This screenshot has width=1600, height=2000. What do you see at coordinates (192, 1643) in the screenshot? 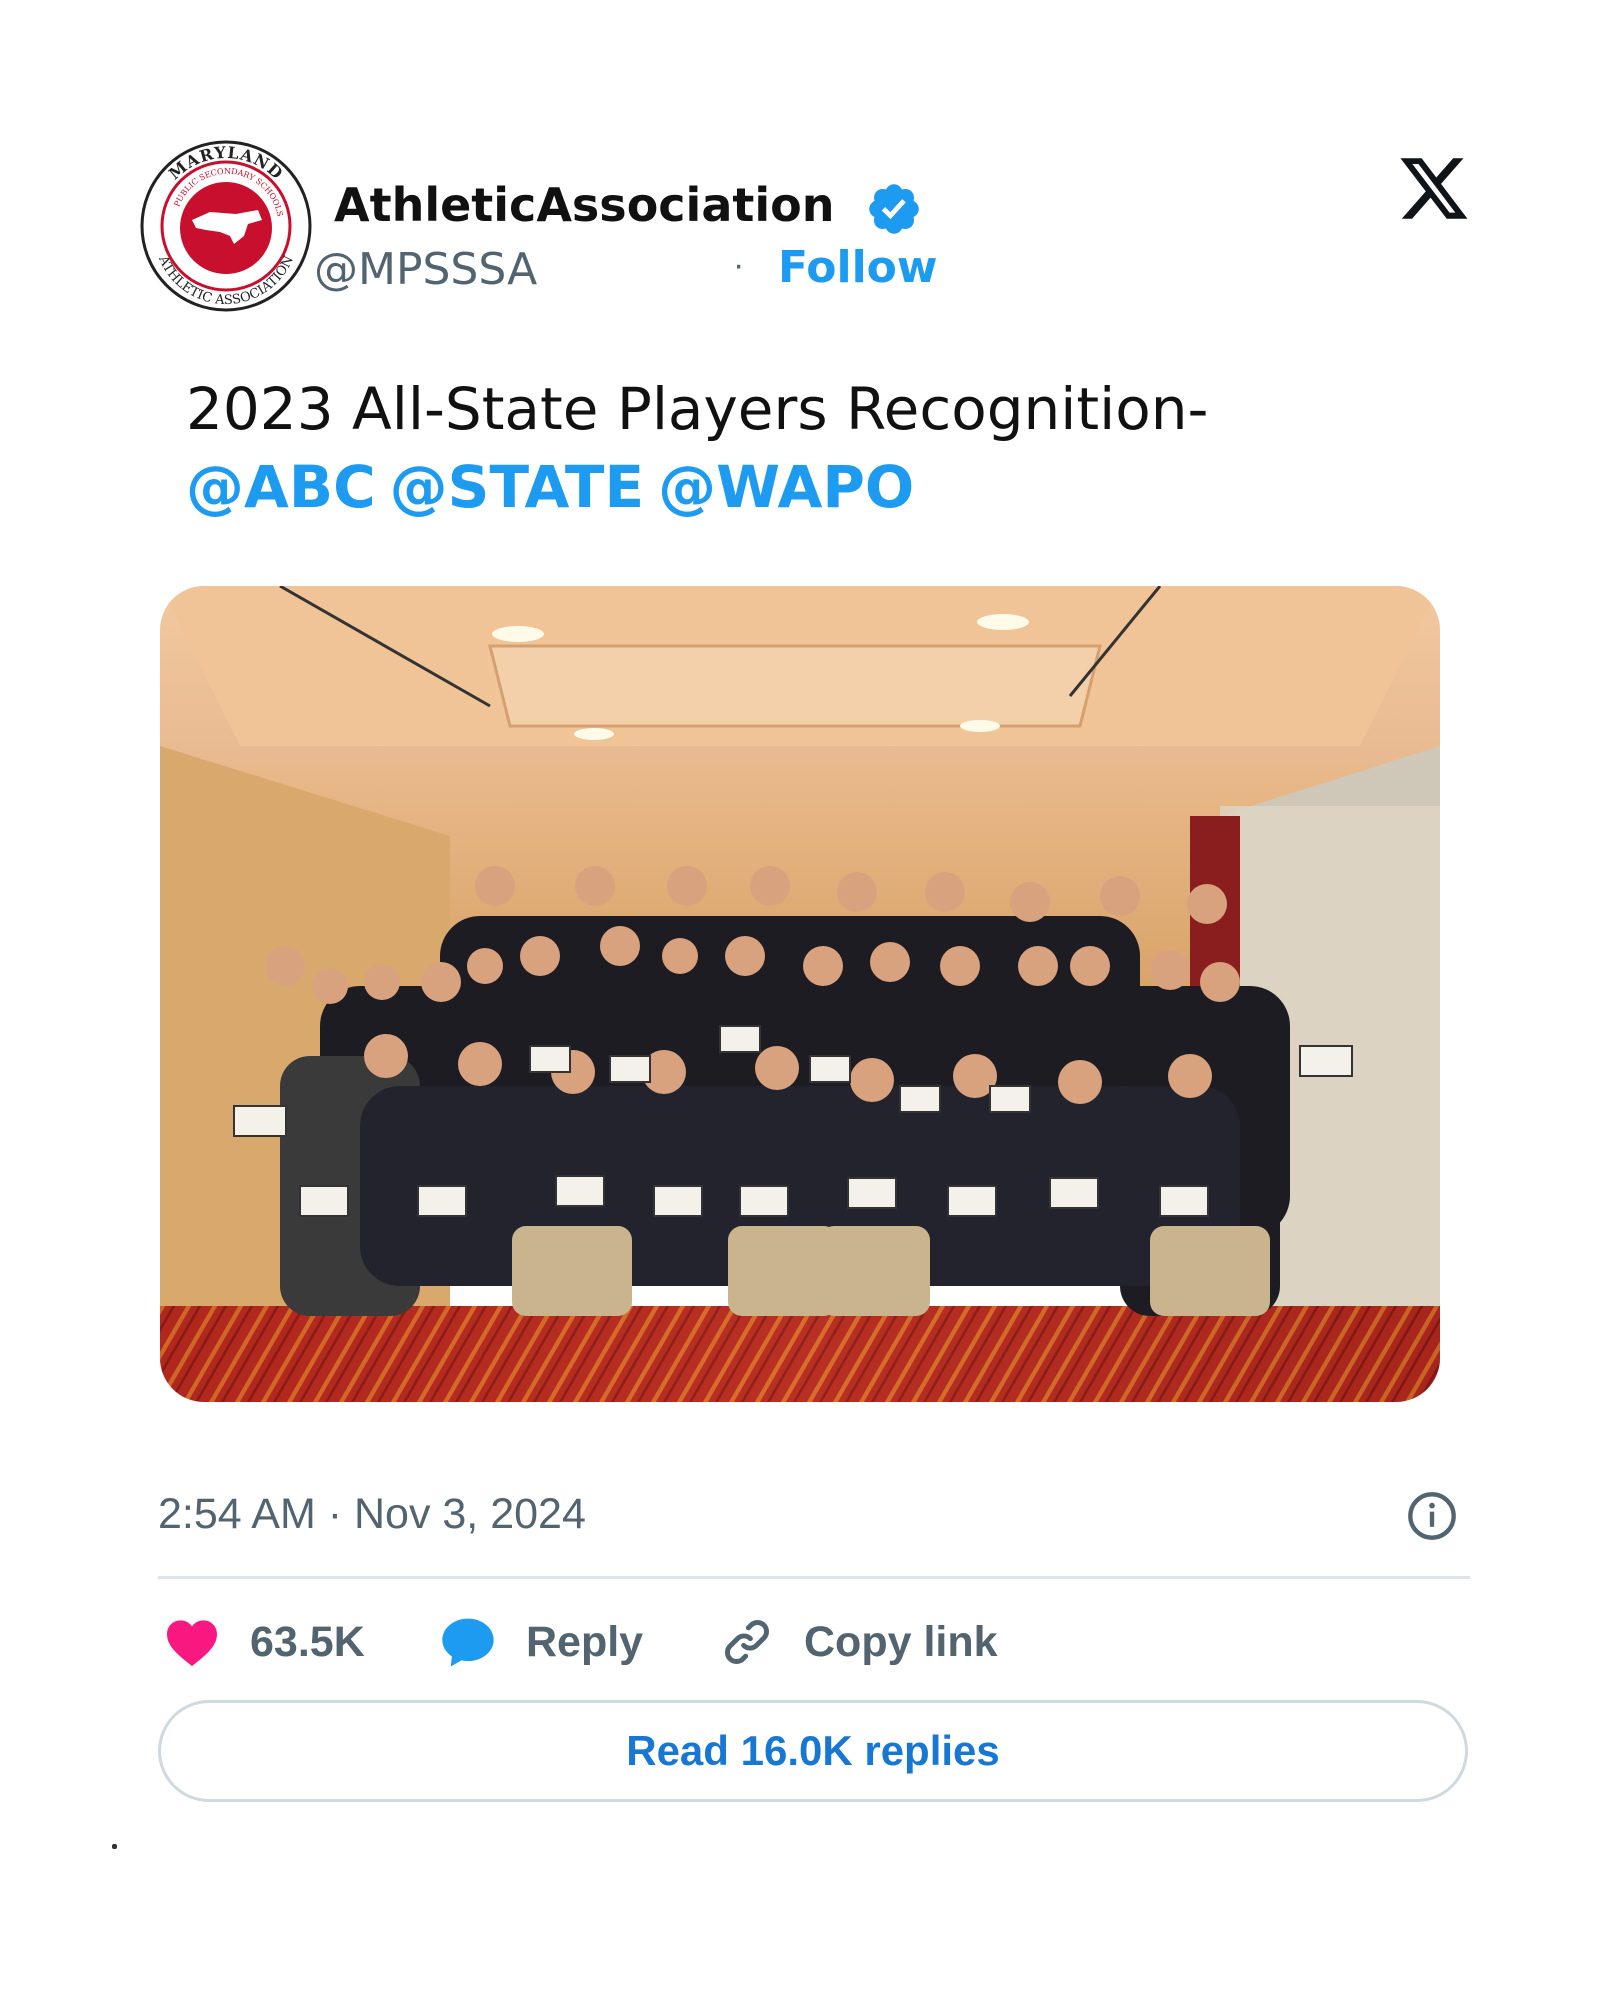
I see `heart-icon` at bounding box center [192, 1643].